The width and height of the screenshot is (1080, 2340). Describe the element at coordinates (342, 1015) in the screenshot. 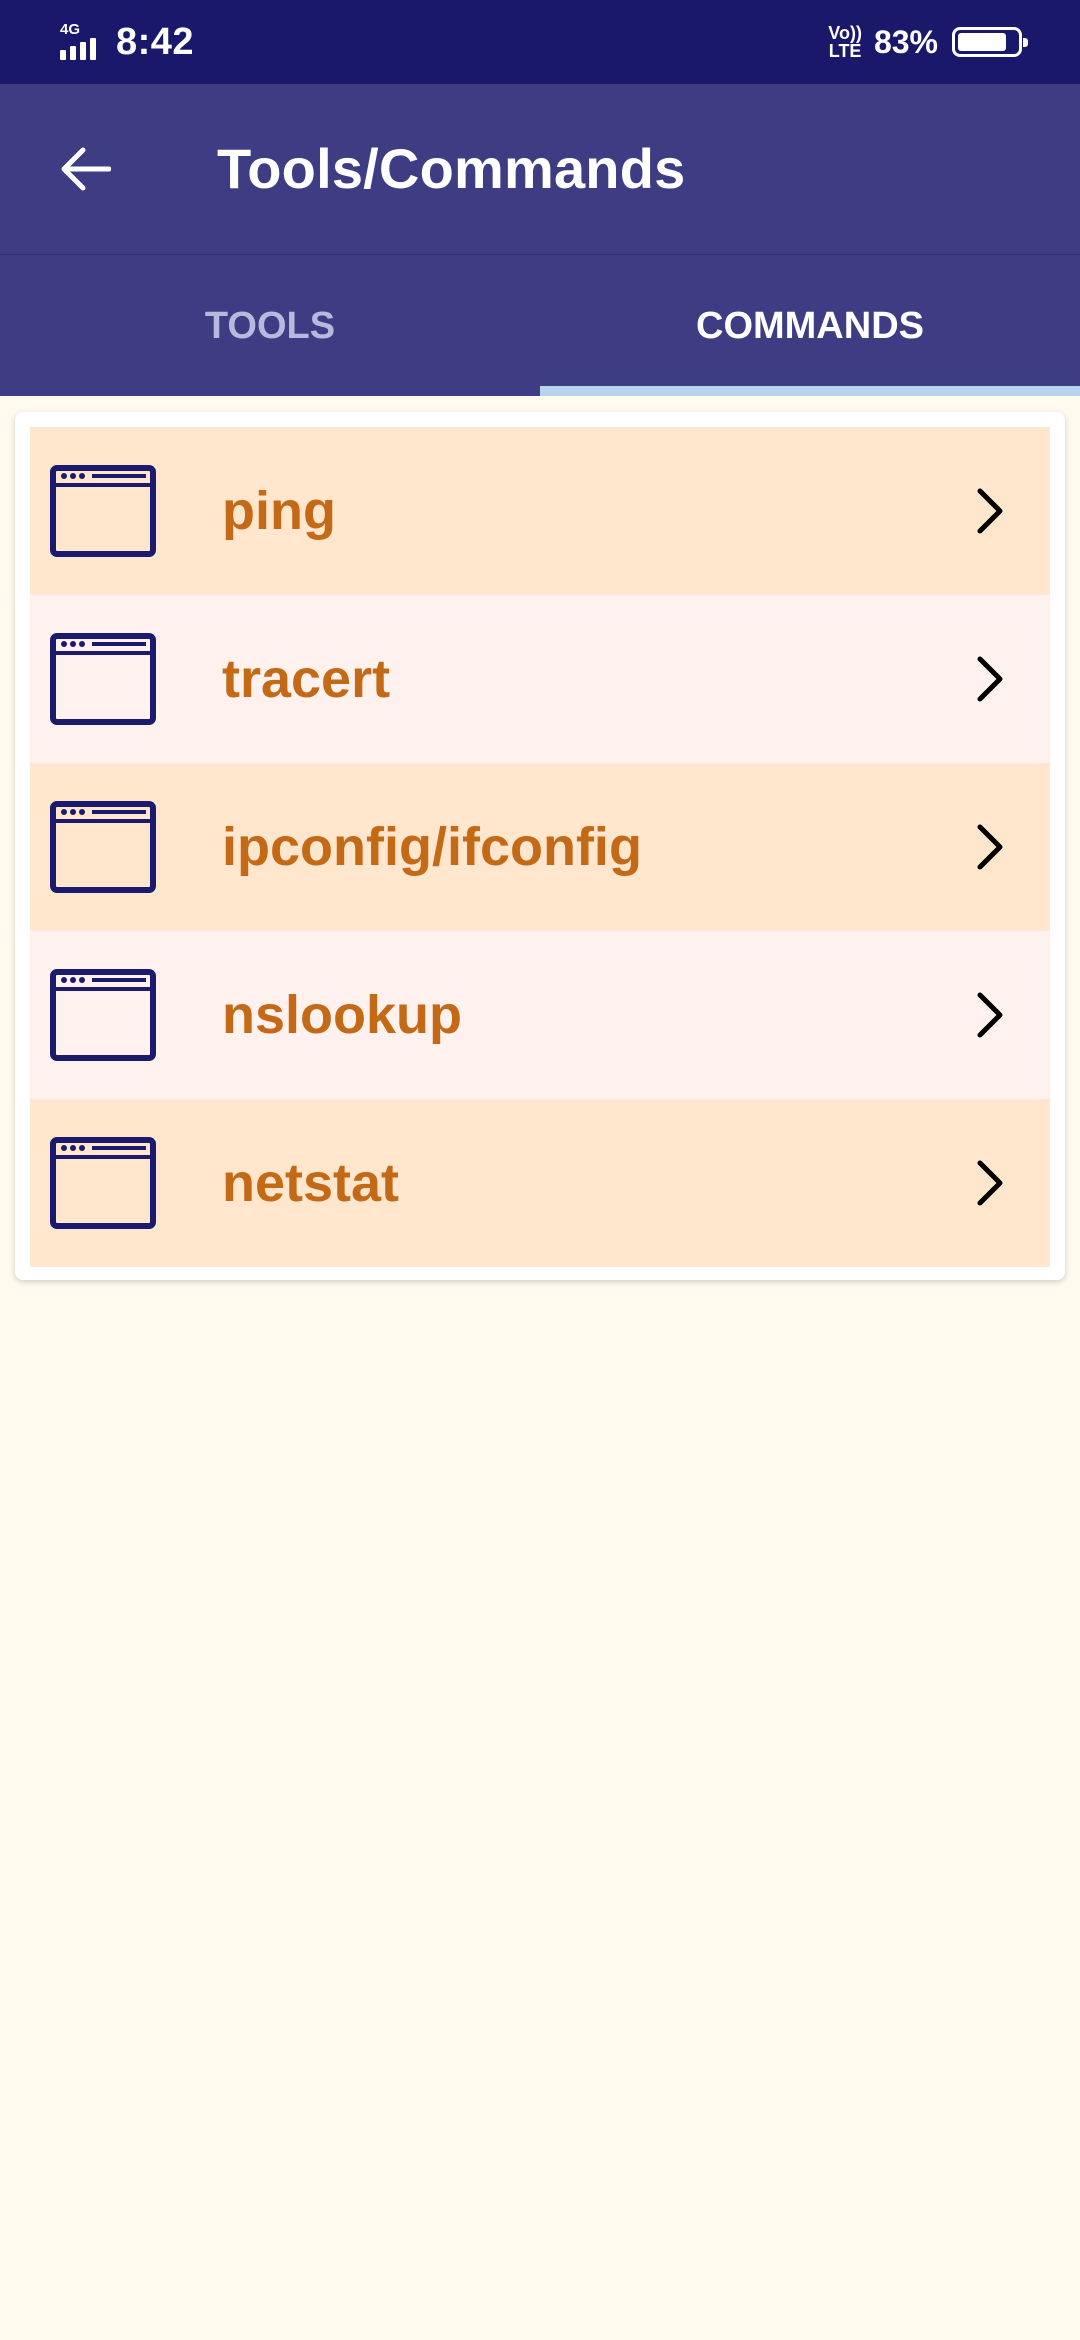

I see `command-label: nslookup` at that location.